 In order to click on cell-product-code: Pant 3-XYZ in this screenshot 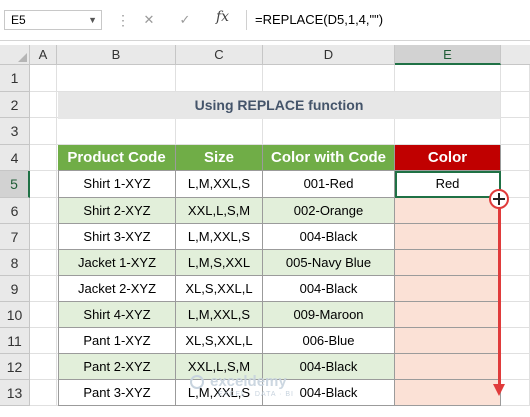, I will do `click(117, 393)`.